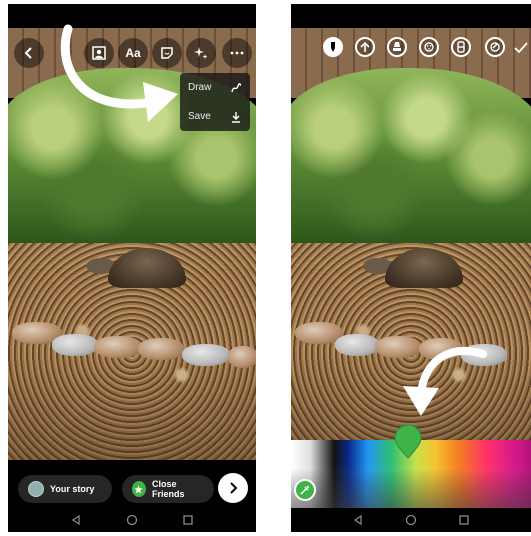 This screenshot has width=531, height=536. I want to click on sparkles-icon, so click(201, 53).